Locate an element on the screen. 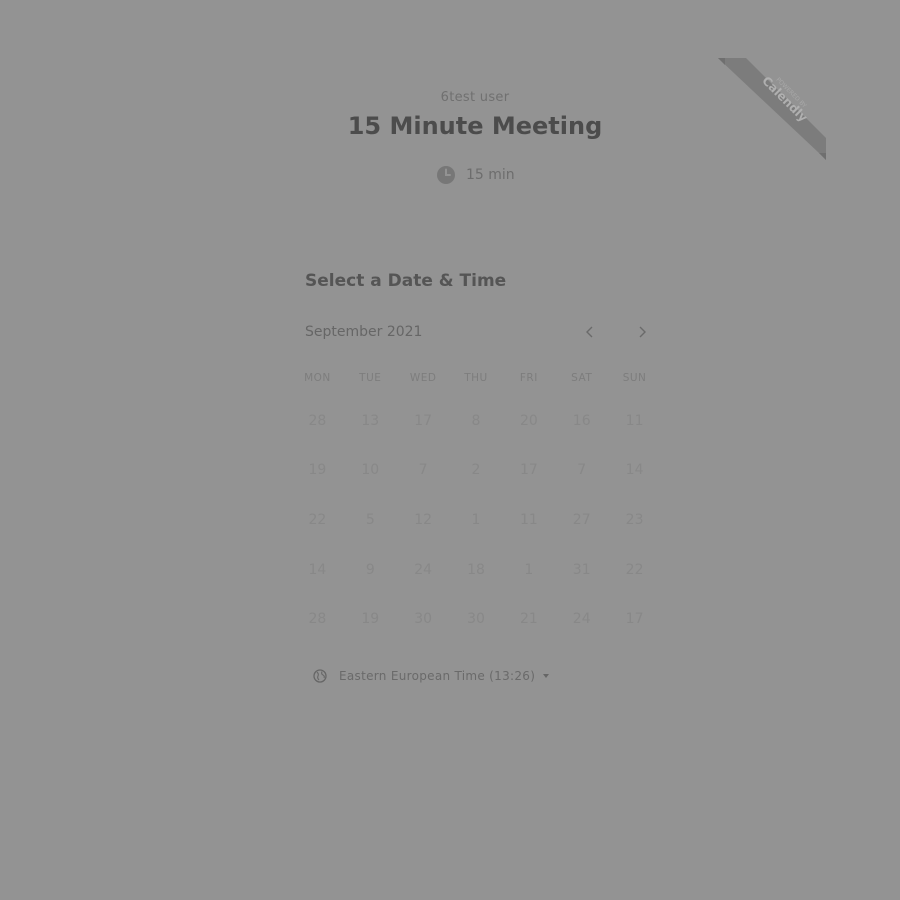  weekday-label: SAT is located at coordinates (582, 378).